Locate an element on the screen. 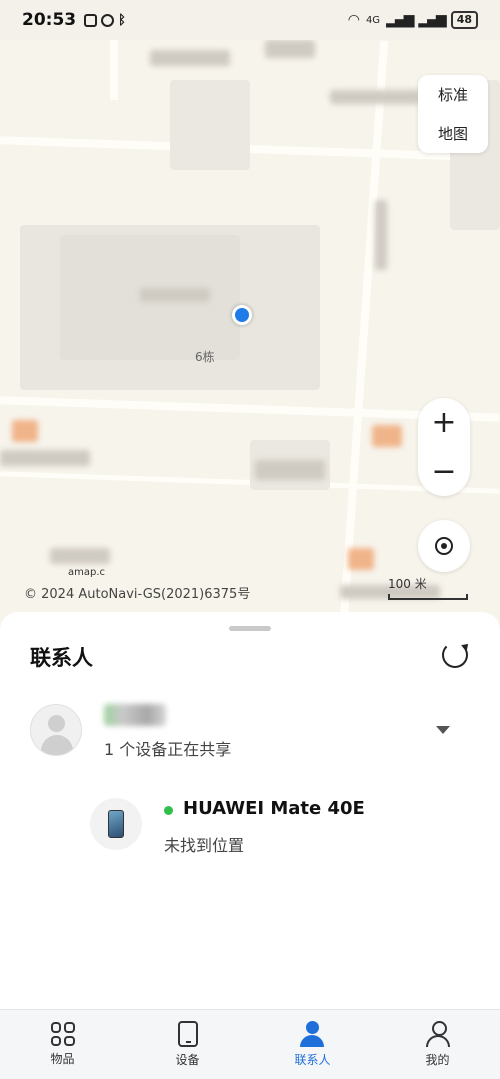  map-type-switch: 标准 地图 is located at coordinates (453, 114).